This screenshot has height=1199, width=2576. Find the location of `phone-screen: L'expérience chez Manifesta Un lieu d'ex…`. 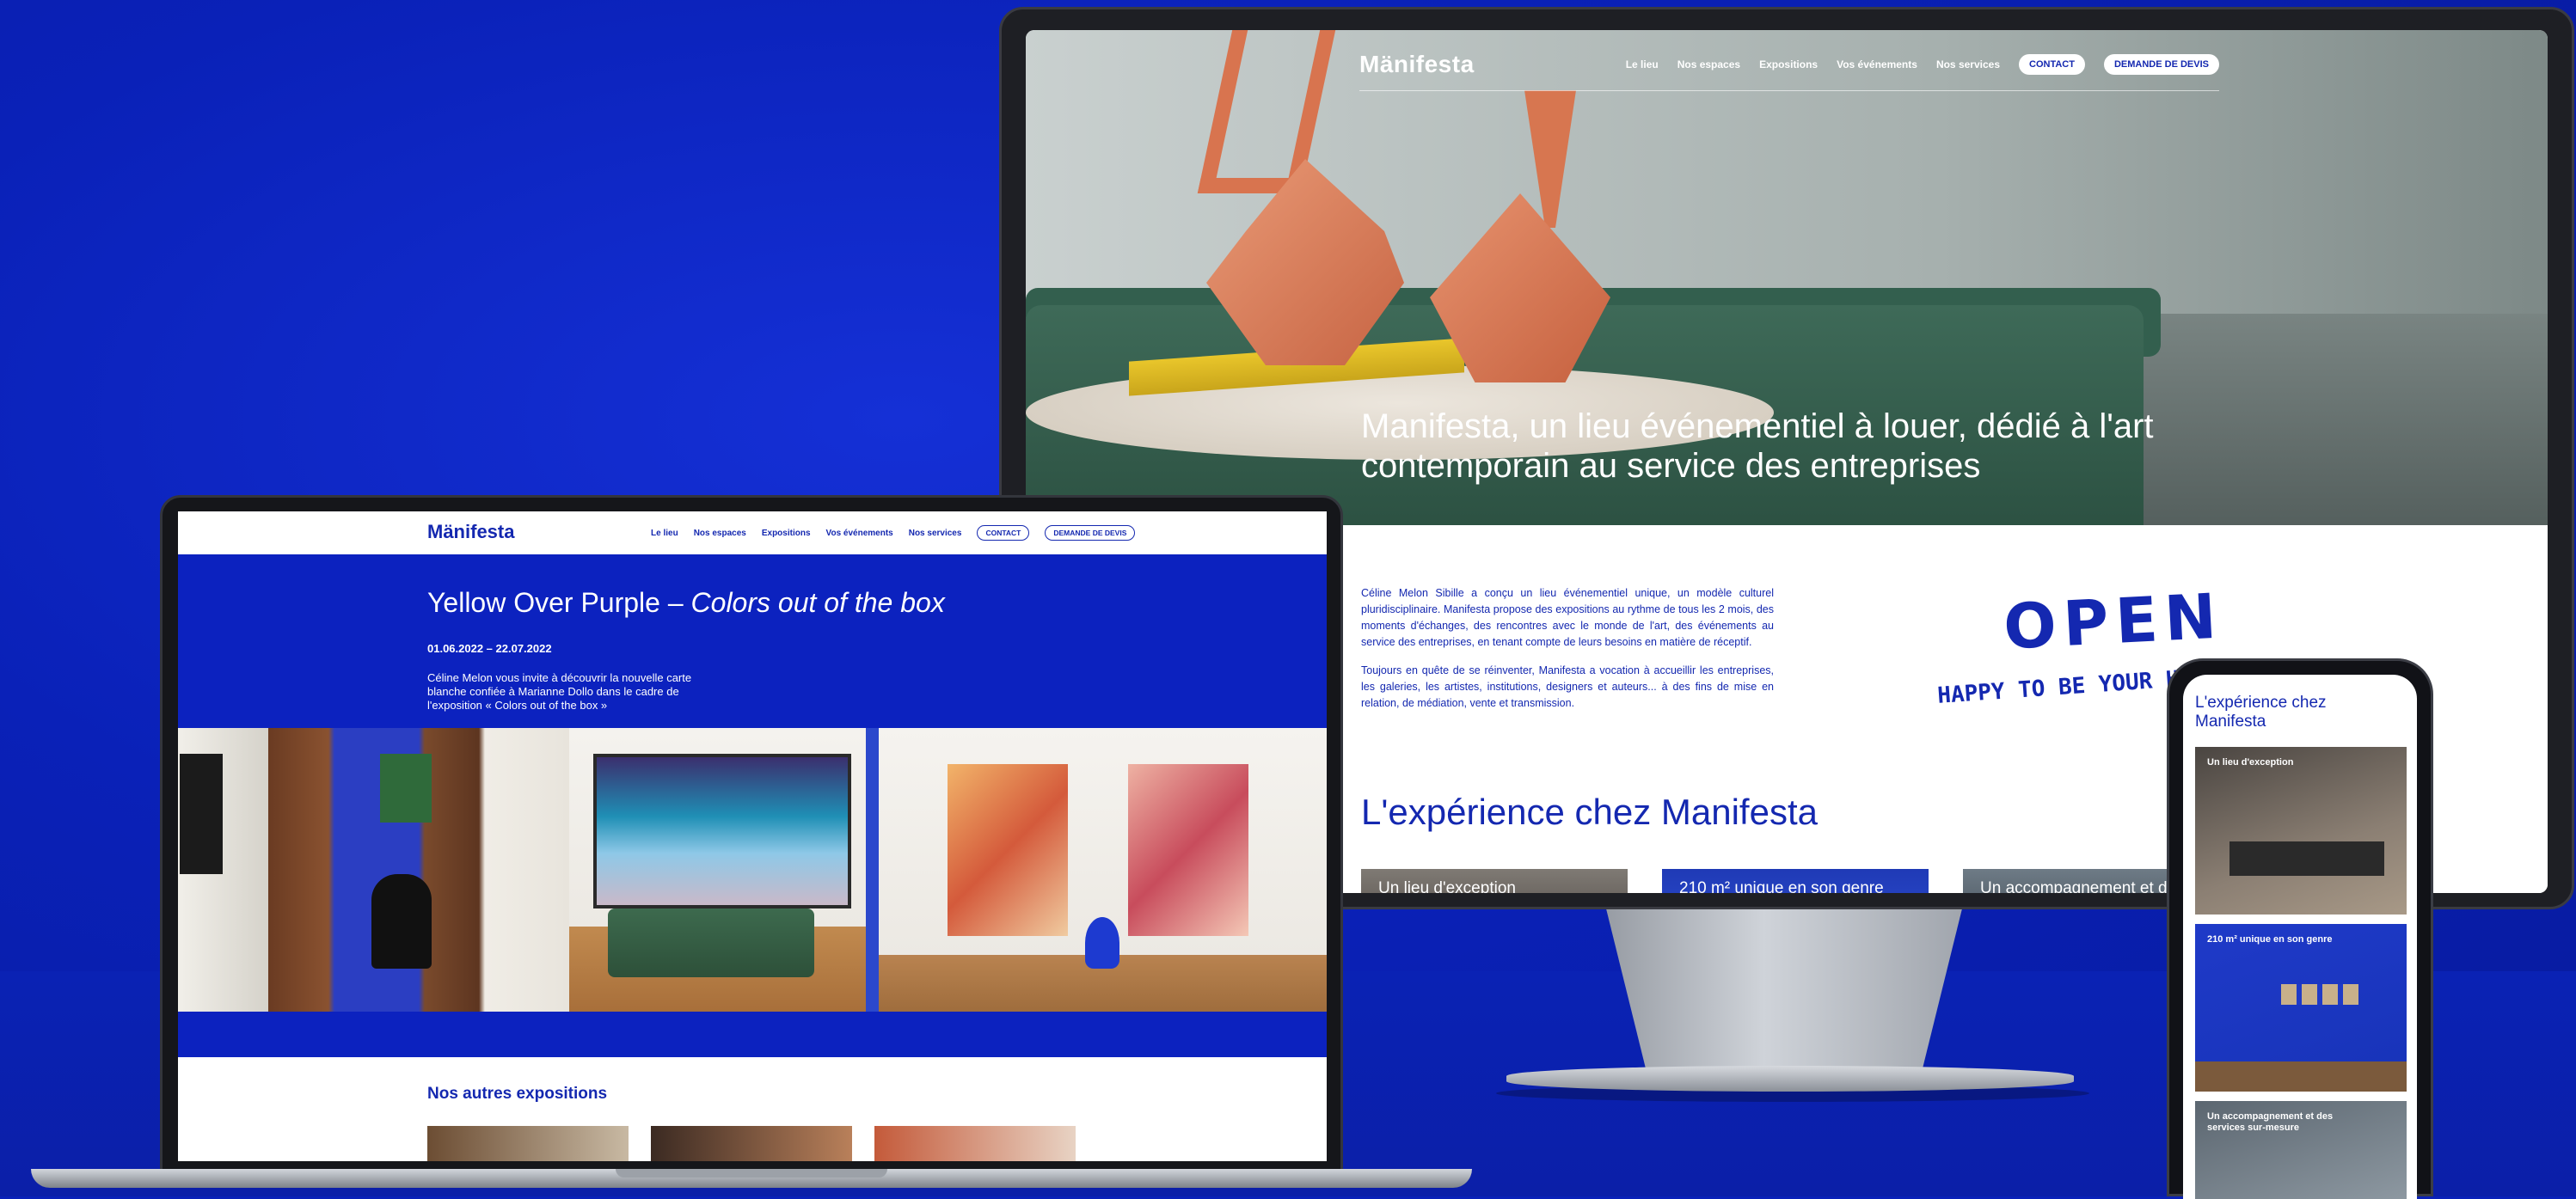

phone-screen: L'expérience chez Manifesta Un lieu d'ex… is located at coordinates (2300, 937).